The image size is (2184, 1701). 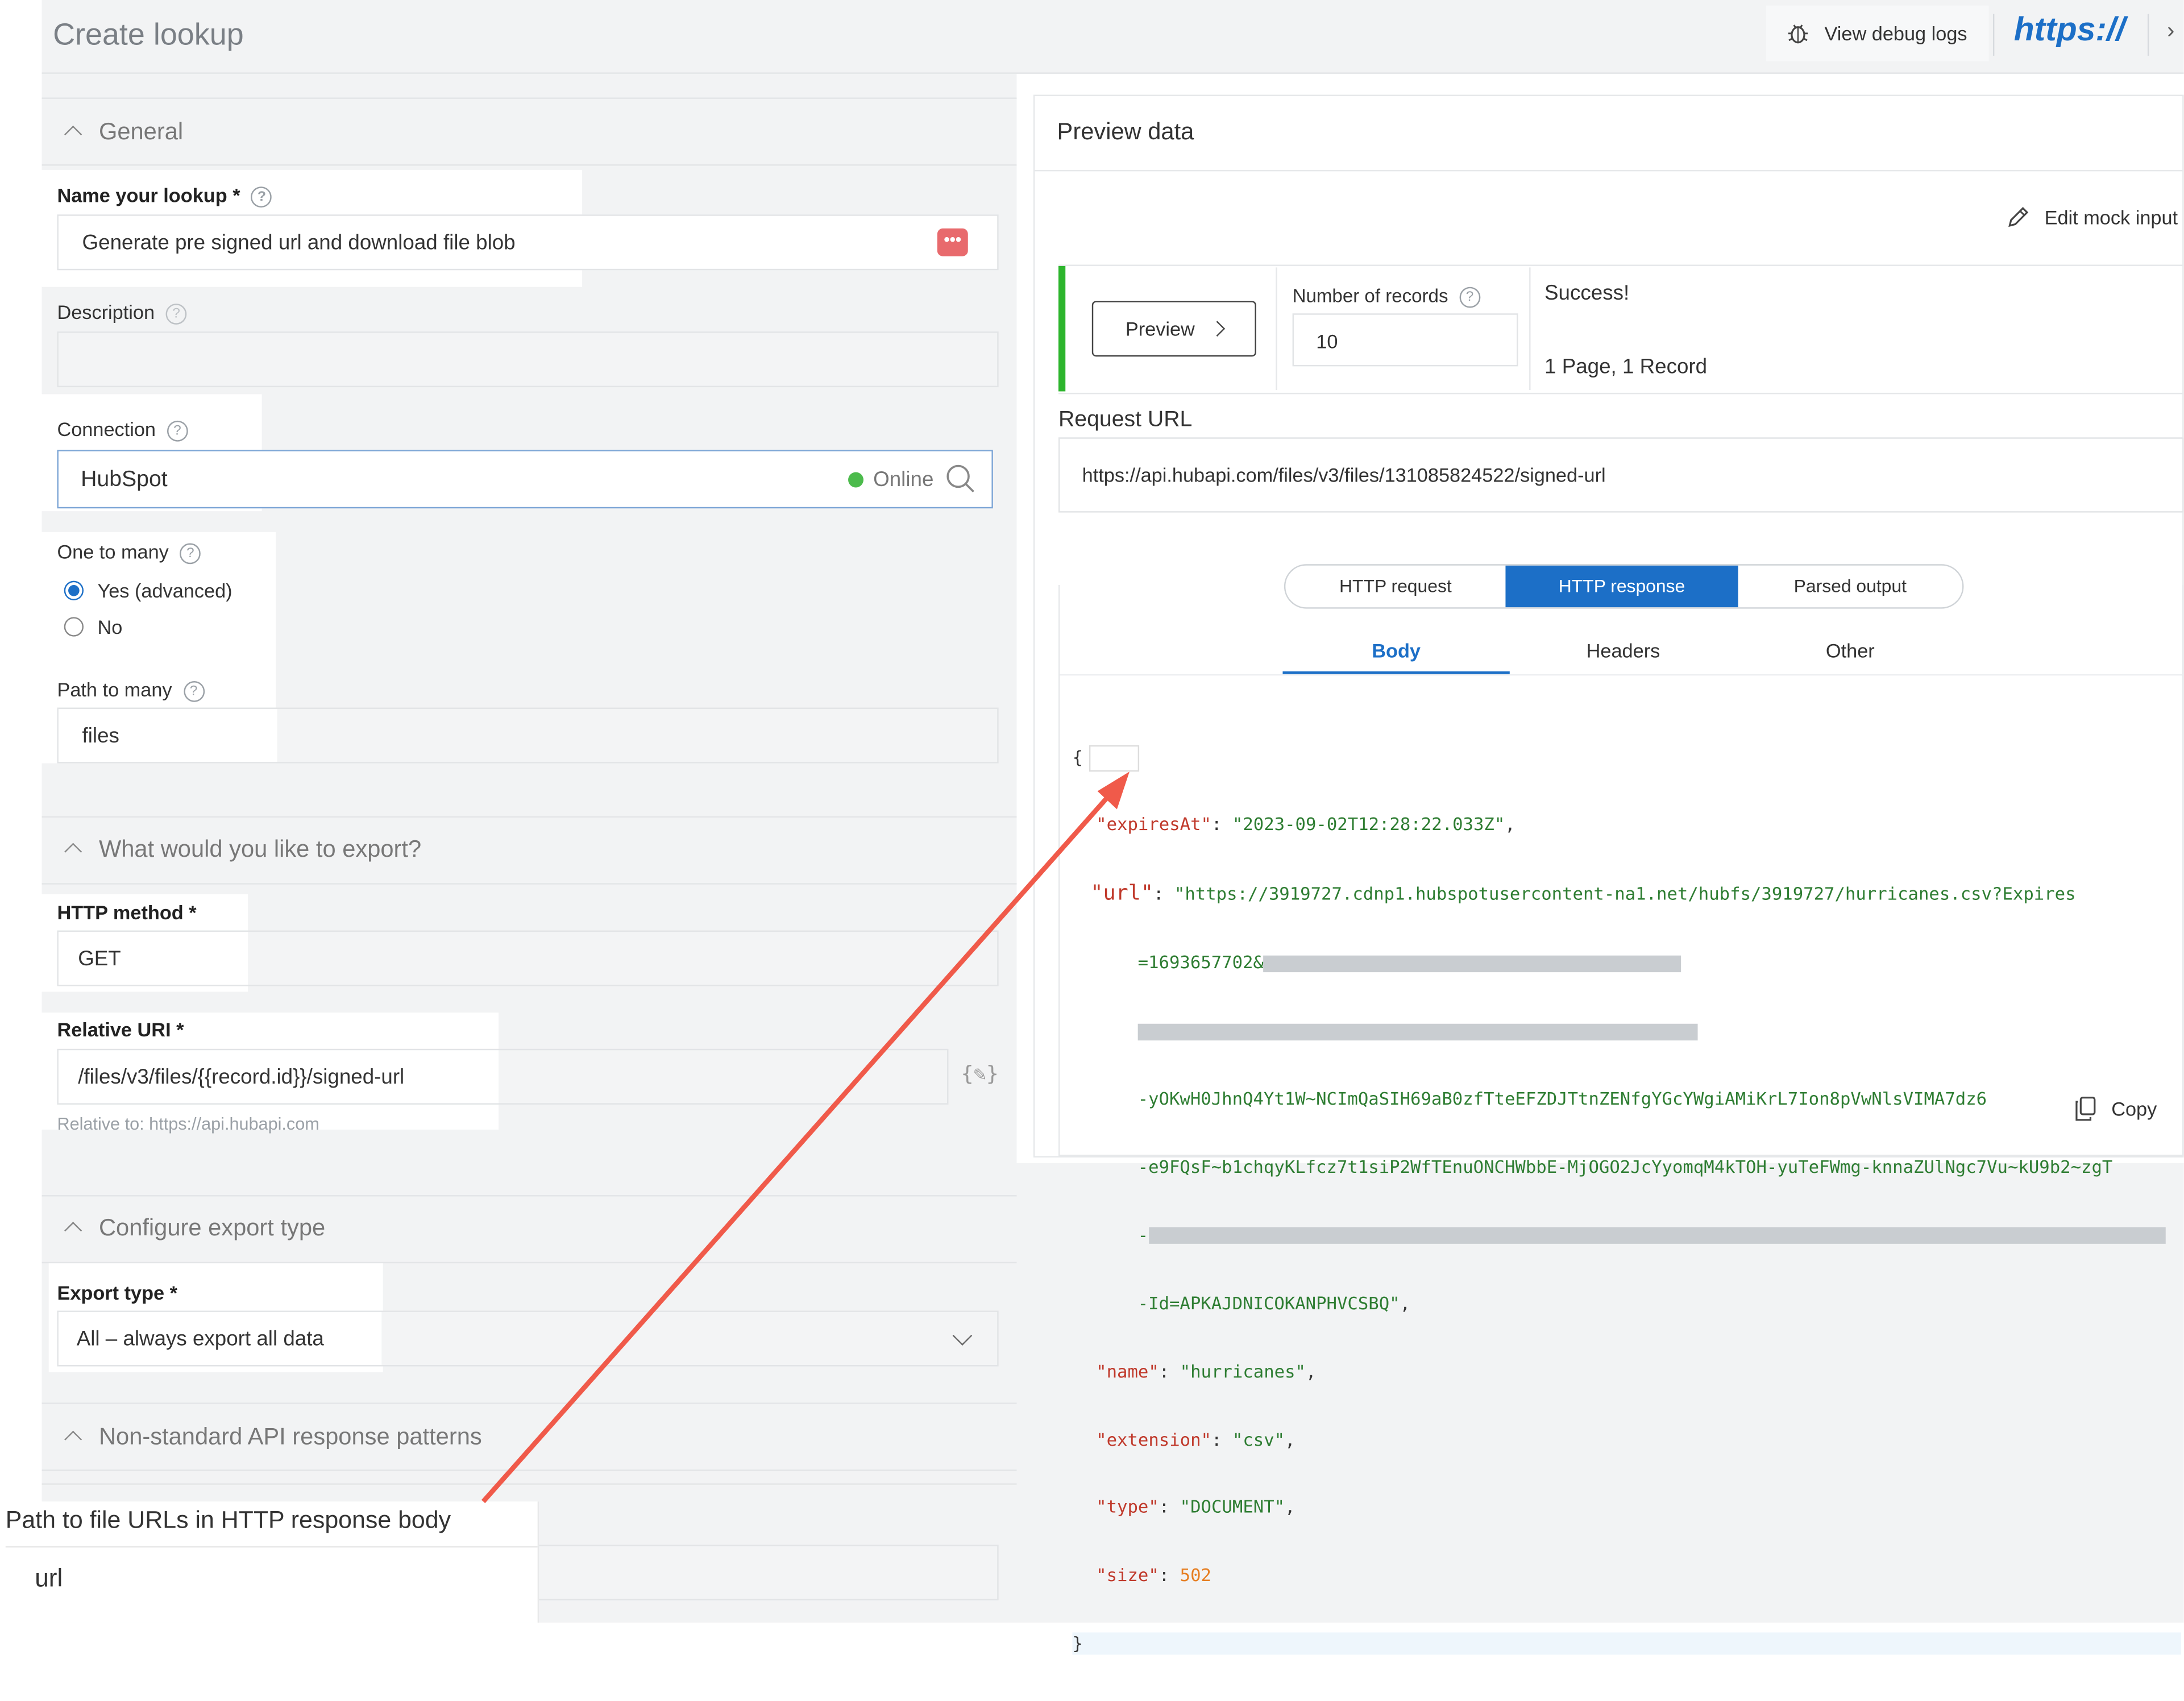 What do you see at coordinates (799, 1145) in the screenshot?
I see `annotation-arrow-line` at bounding box center [799, 1145].